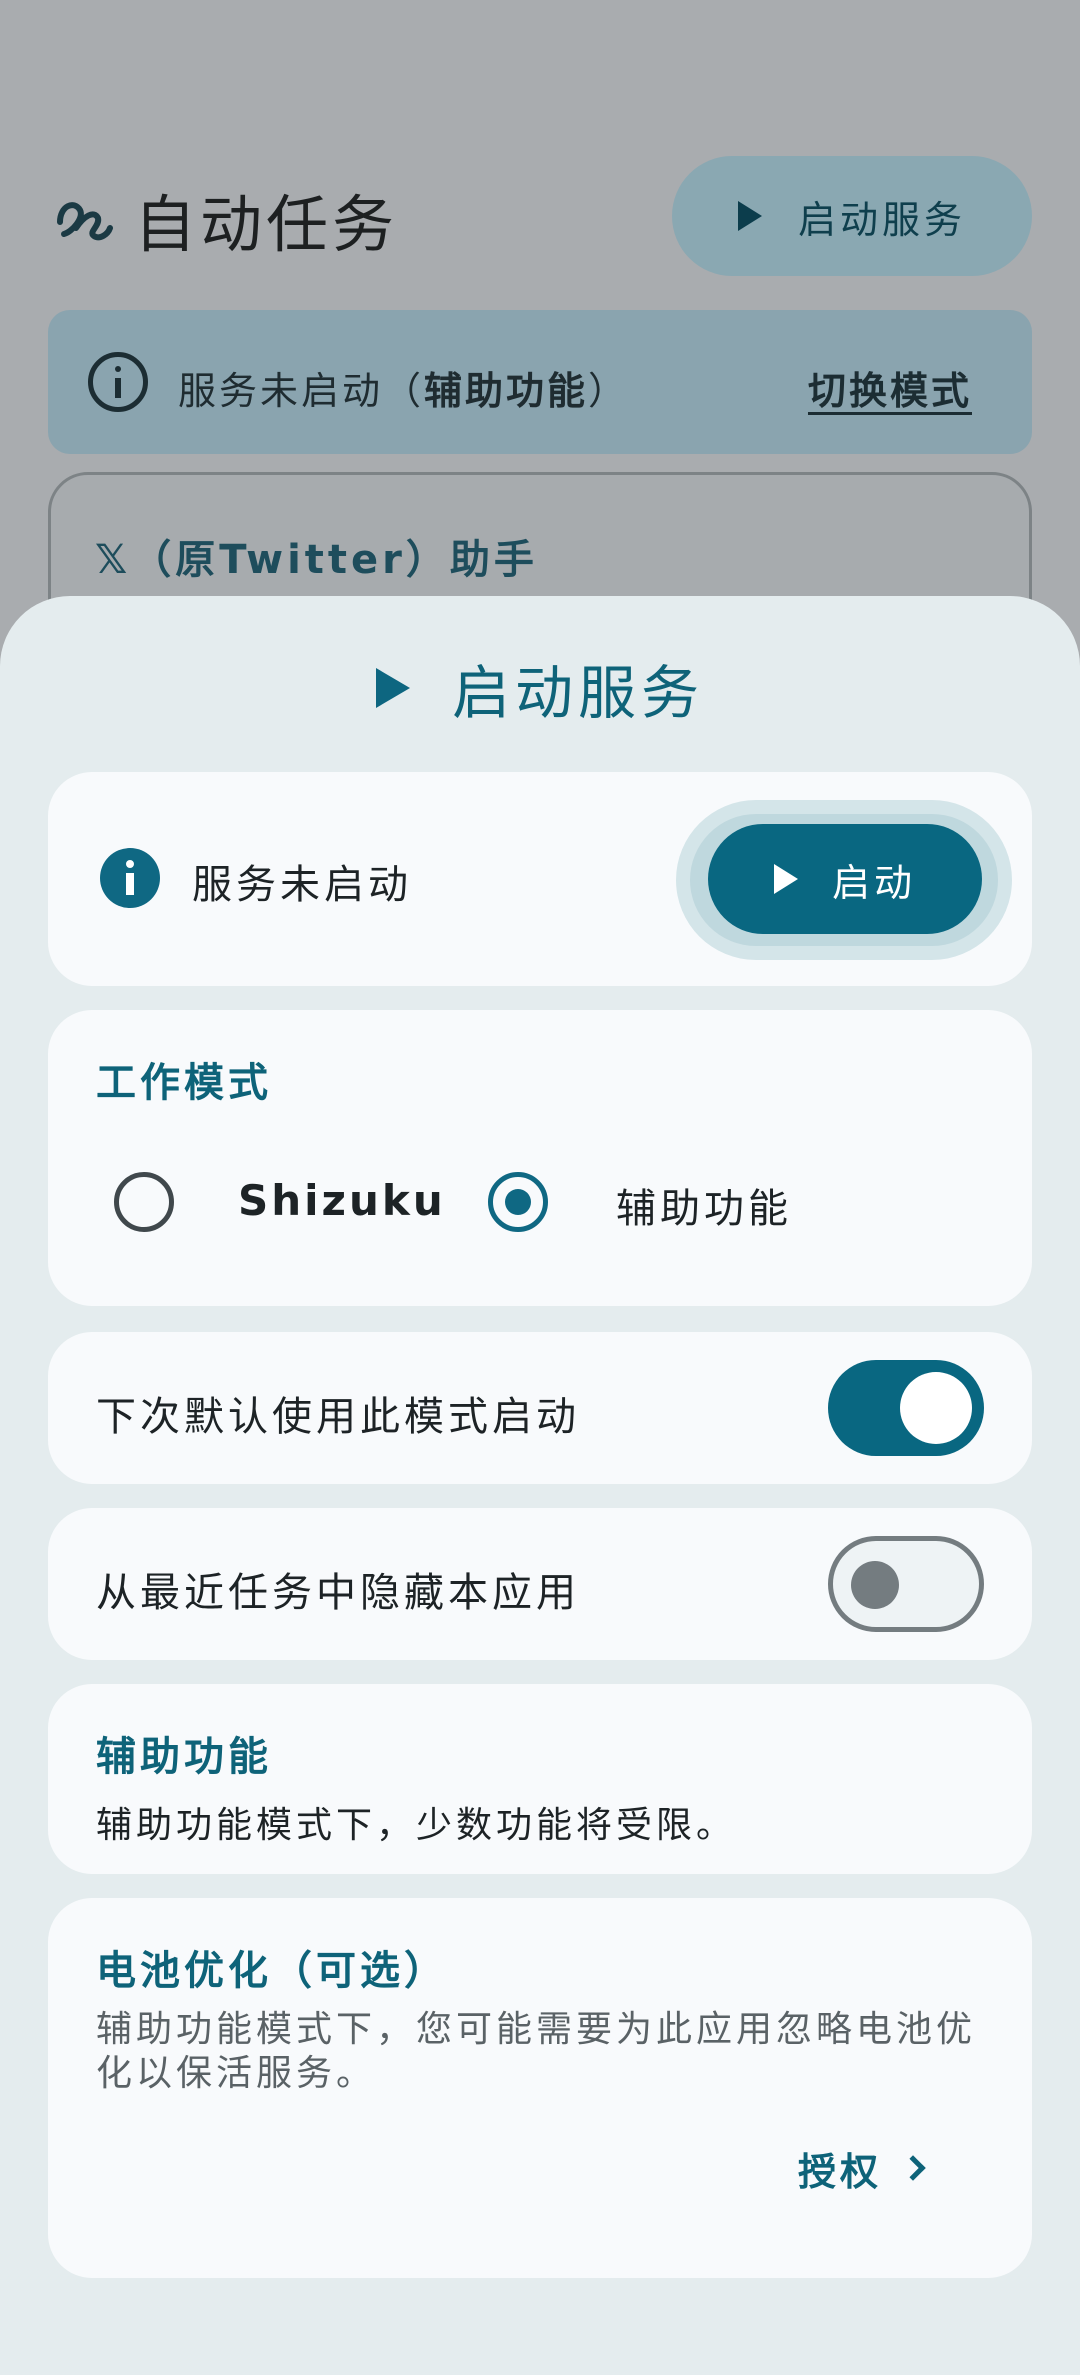  I want to click on x-assistant-title: 𝕏（原Twitter）助手, so click(316, 560).